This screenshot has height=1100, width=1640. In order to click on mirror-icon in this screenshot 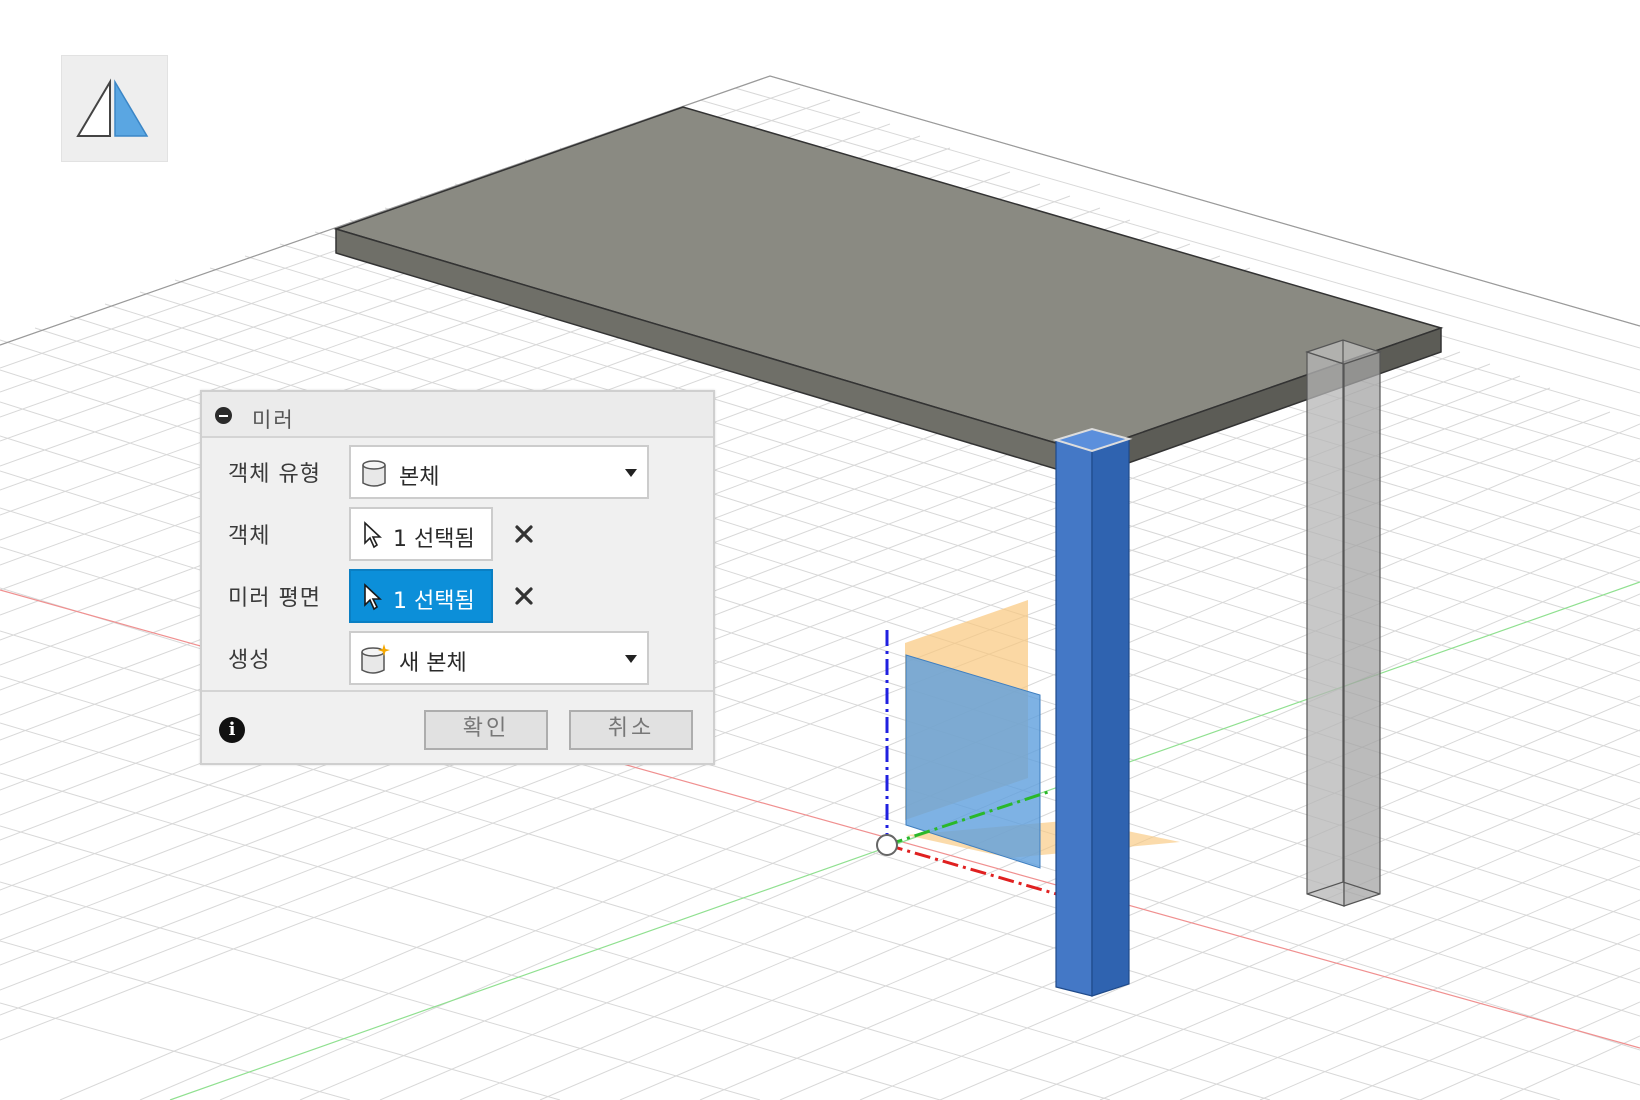, I will do `click(112, 107)`.